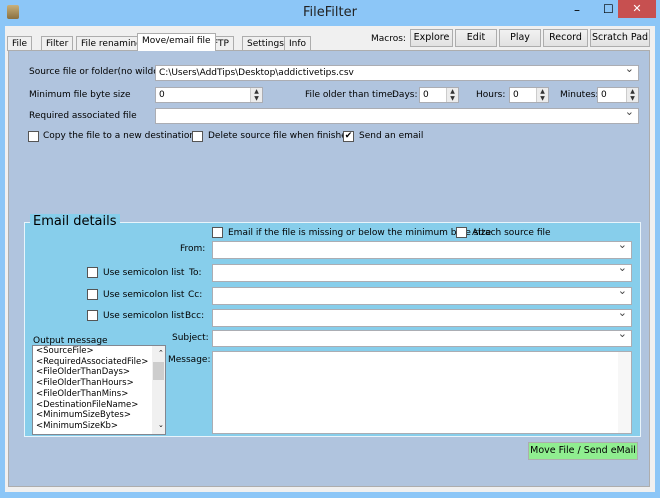  Describe the element at coordinates (422, 392) in the screenshot. I see `message-textarea` at that location.